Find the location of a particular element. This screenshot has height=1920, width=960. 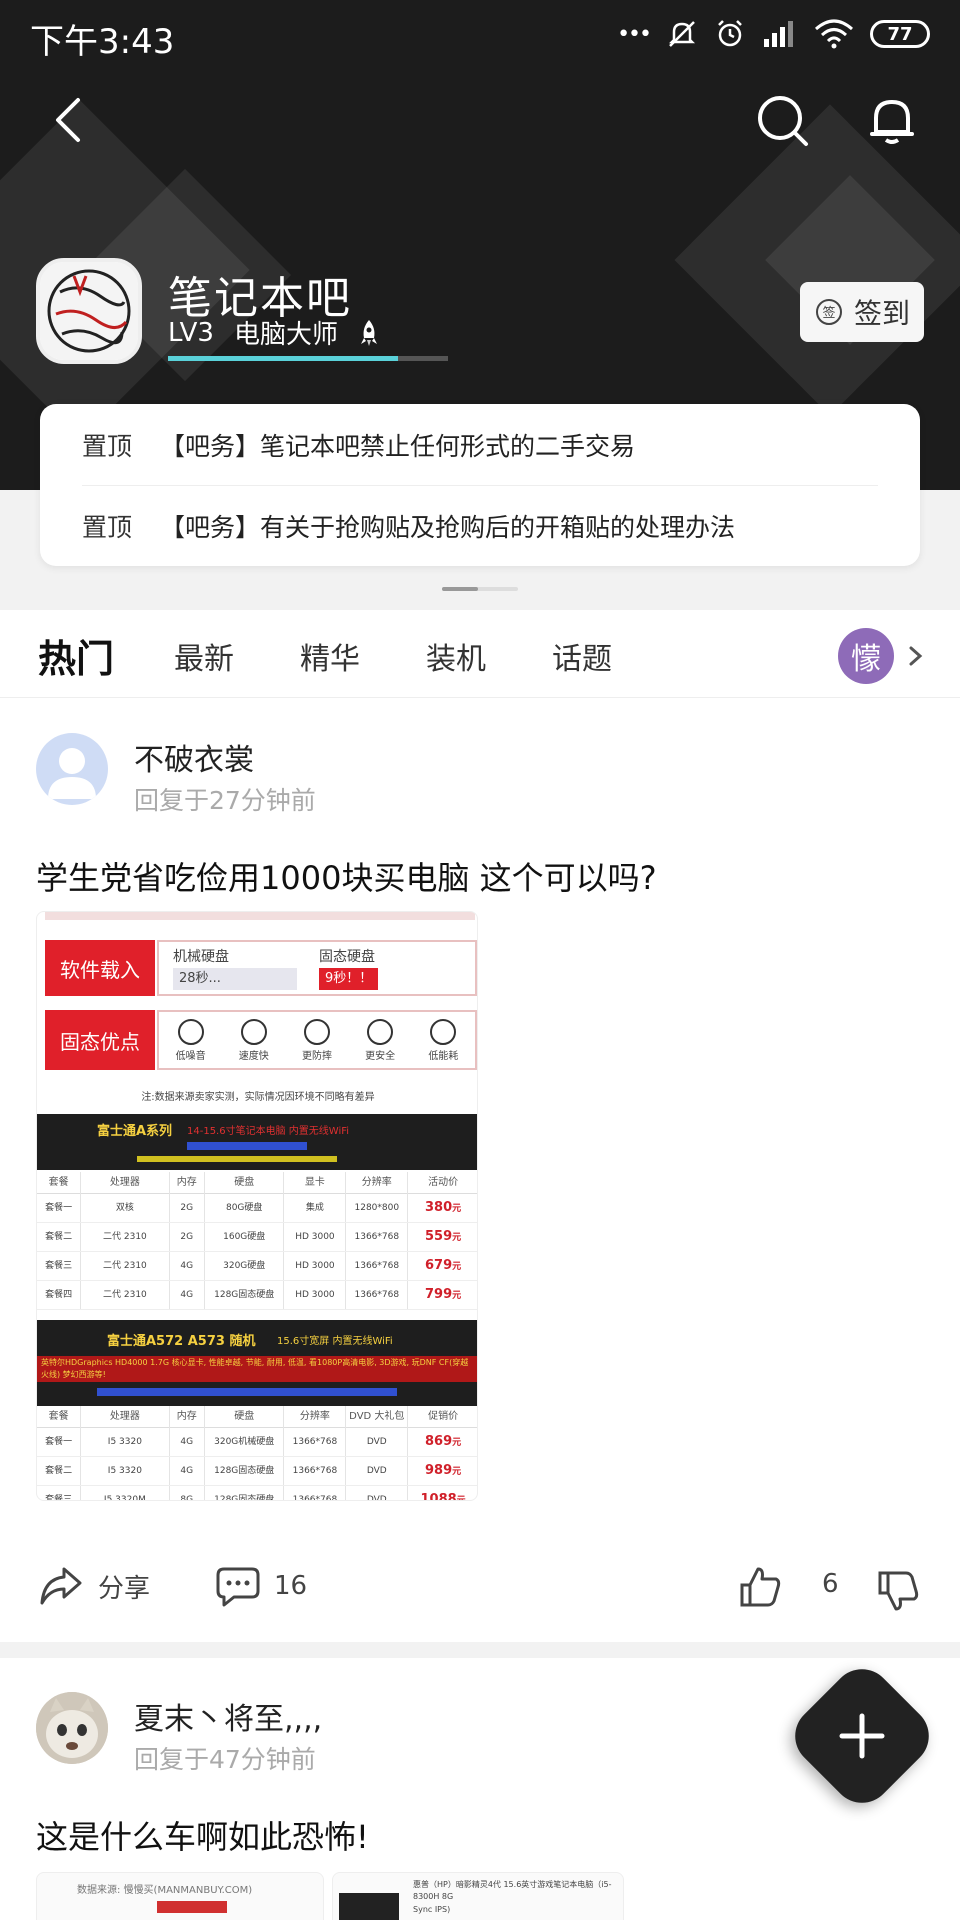

cat-avatar-image is located at coordinates (72, 1728).